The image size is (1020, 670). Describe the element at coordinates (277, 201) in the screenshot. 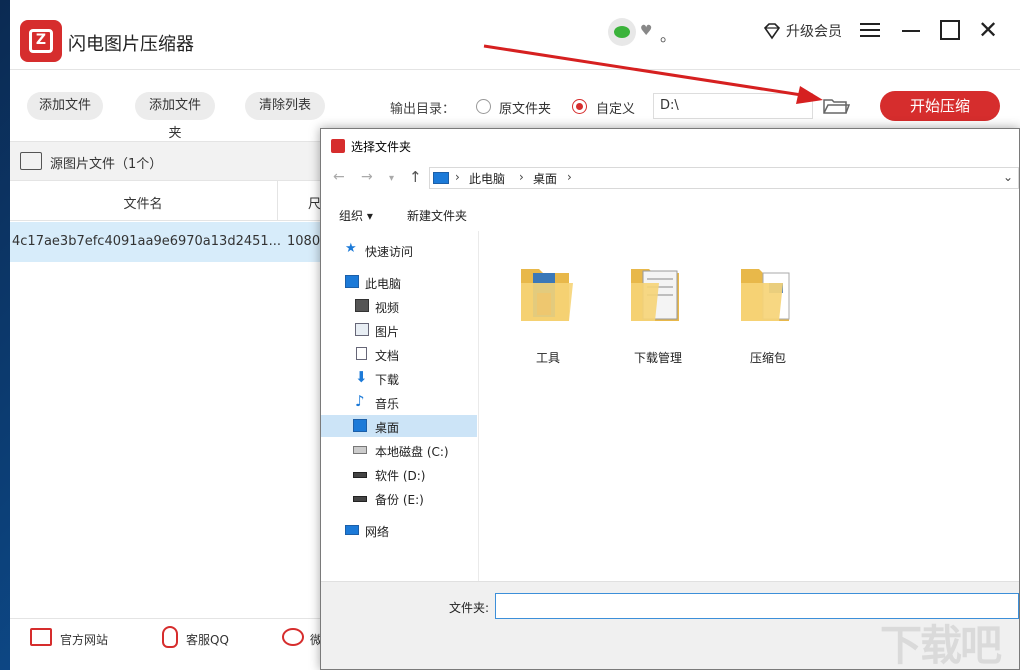

I see `column-divider` at that location.